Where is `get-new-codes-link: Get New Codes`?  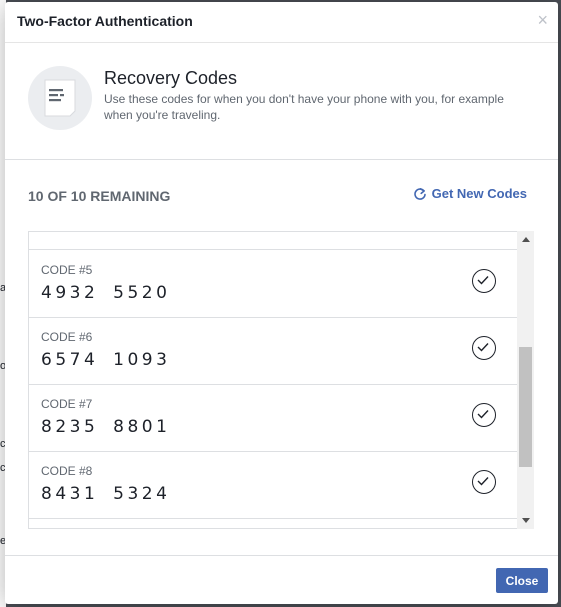
get-new-codes-link: Get New Codes is located at coordinates (470, 193).